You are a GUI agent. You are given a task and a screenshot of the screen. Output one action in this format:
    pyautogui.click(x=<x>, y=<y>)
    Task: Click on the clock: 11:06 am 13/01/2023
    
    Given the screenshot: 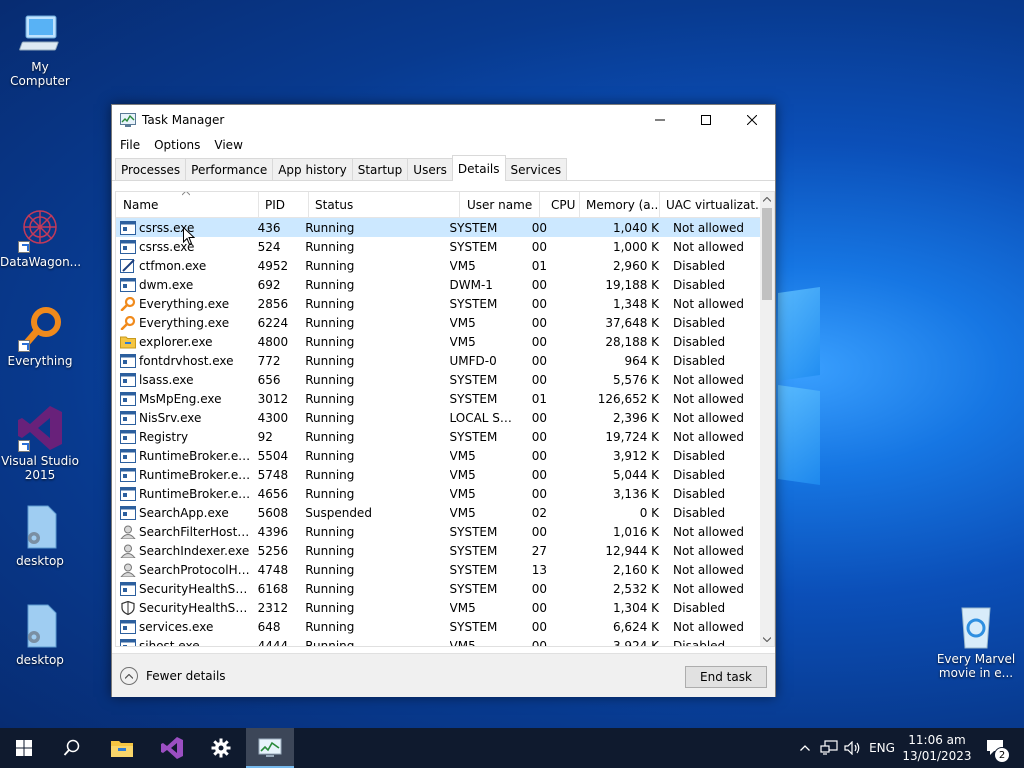 What is the action you would take?
    pyautogui.click(x=937, y=748)
    